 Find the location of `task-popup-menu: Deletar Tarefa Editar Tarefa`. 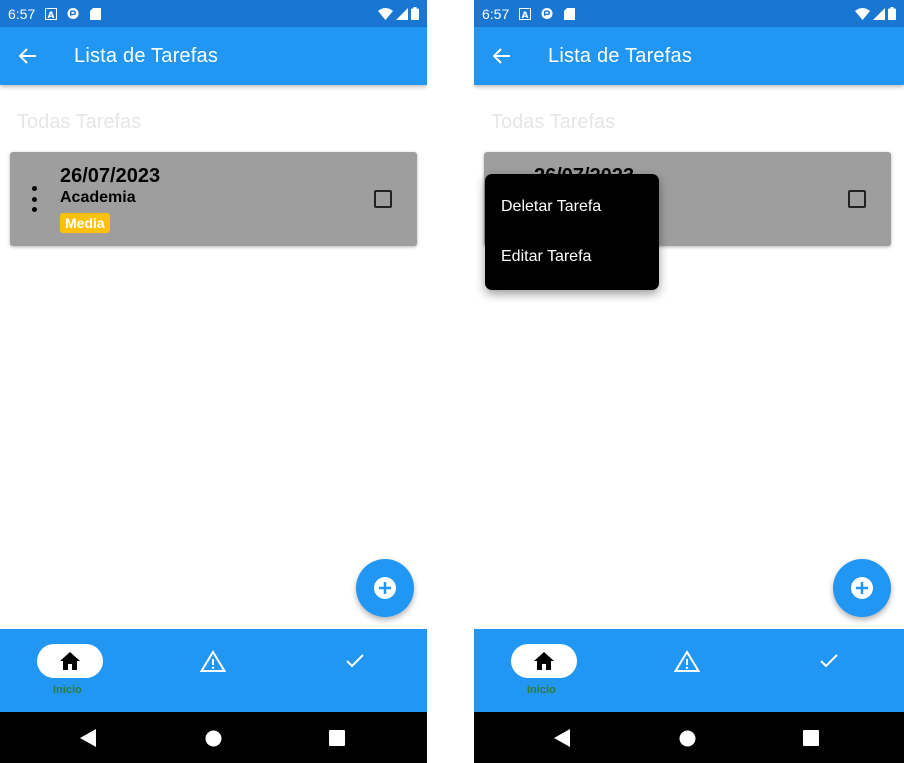

task-popup-menu: Deletar Tarefa Editar Tarefa is located at coordinates (572, 232).